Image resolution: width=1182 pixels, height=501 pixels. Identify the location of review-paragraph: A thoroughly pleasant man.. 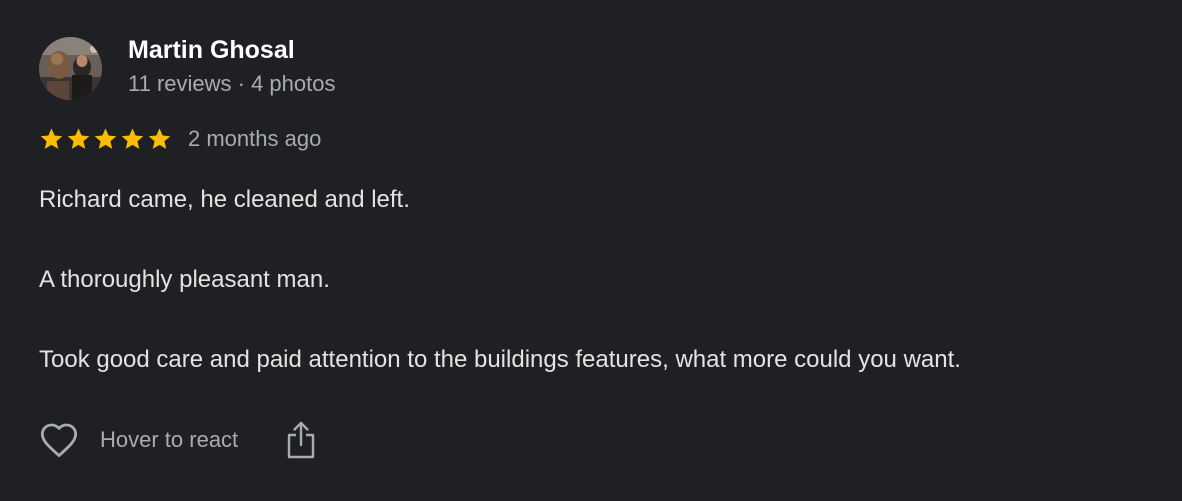
(184, 279).